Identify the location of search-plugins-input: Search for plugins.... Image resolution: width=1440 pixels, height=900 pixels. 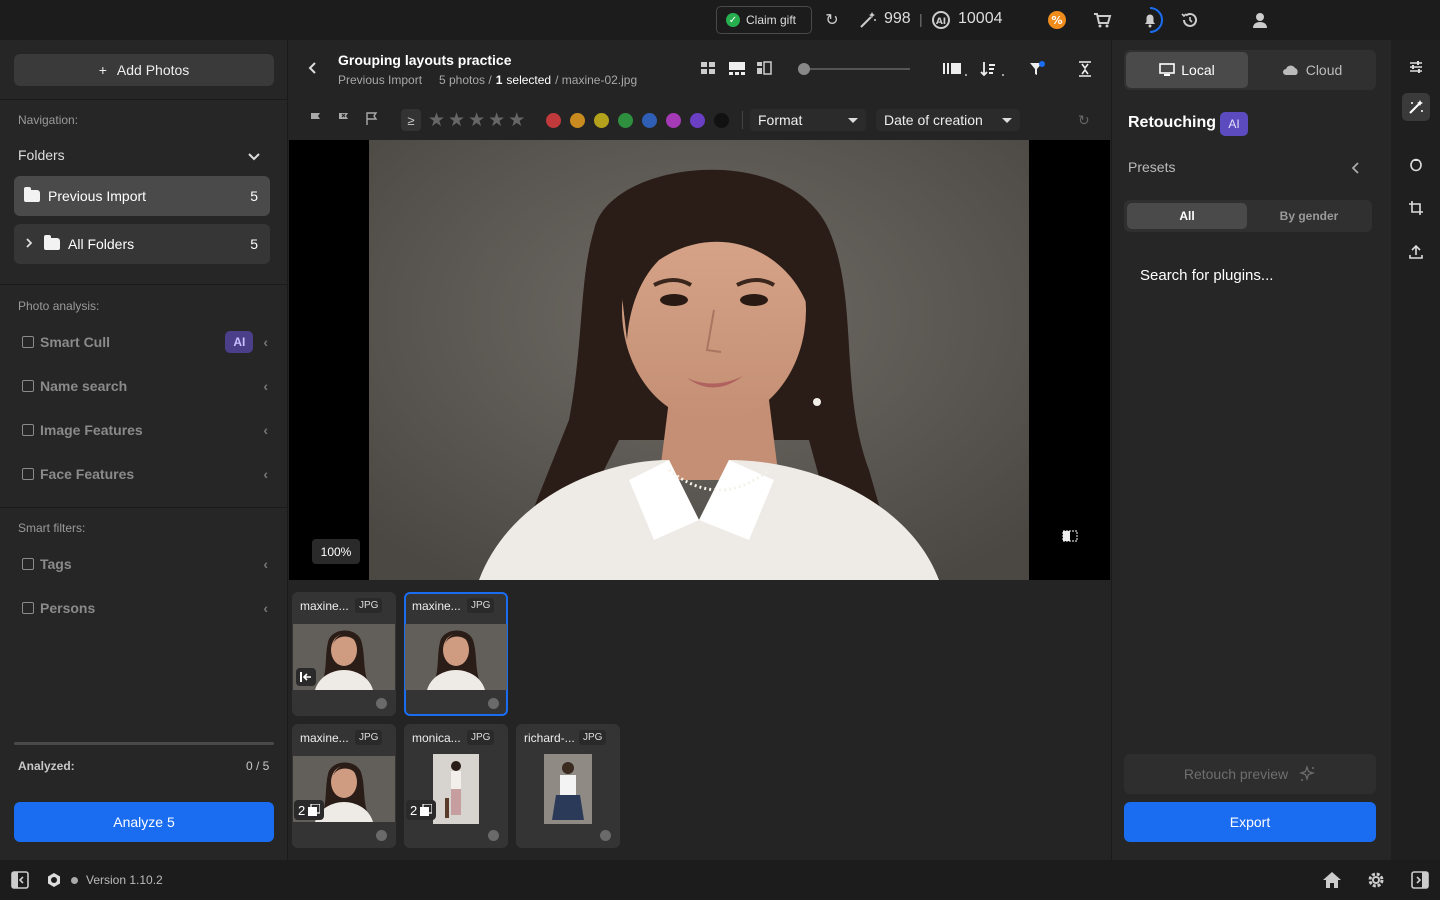
(1206, 275).